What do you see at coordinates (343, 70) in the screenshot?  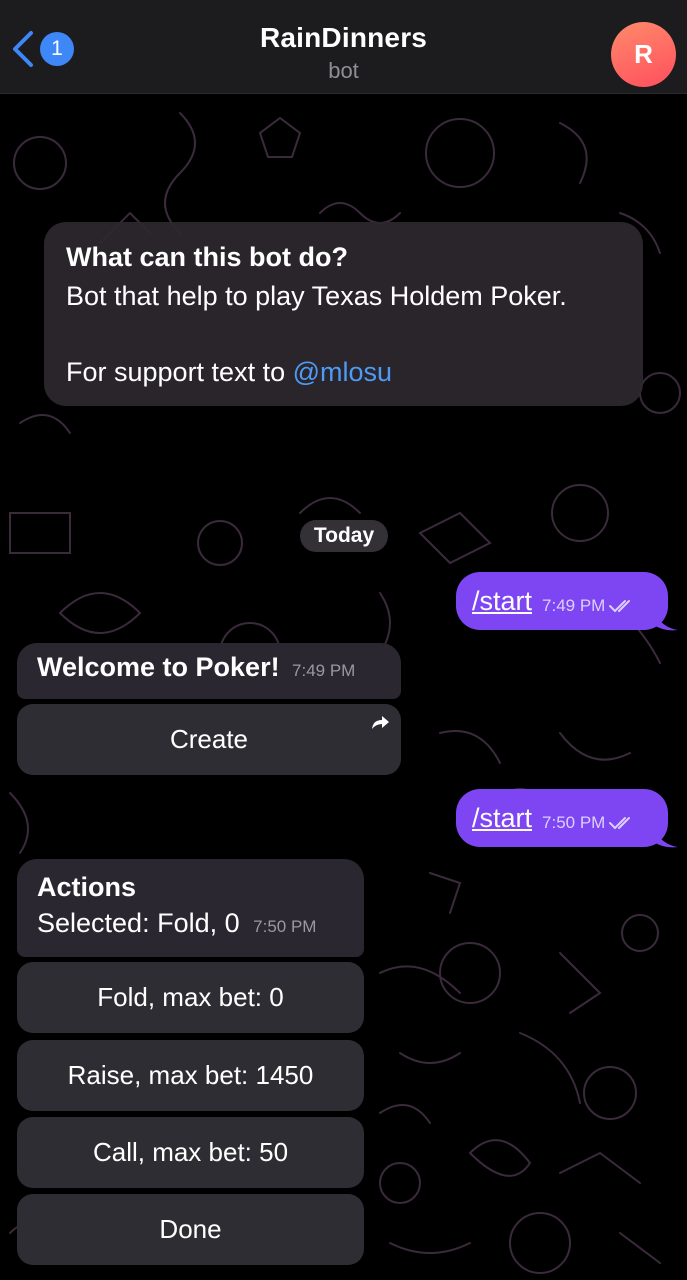 I see `chat-subtitle: bot` at bounding box center [343, 70].